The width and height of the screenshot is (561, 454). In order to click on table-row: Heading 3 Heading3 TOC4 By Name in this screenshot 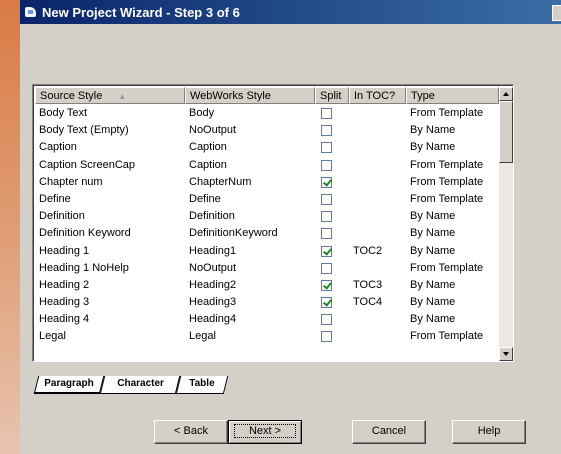, I will do `click(267, 302)`.